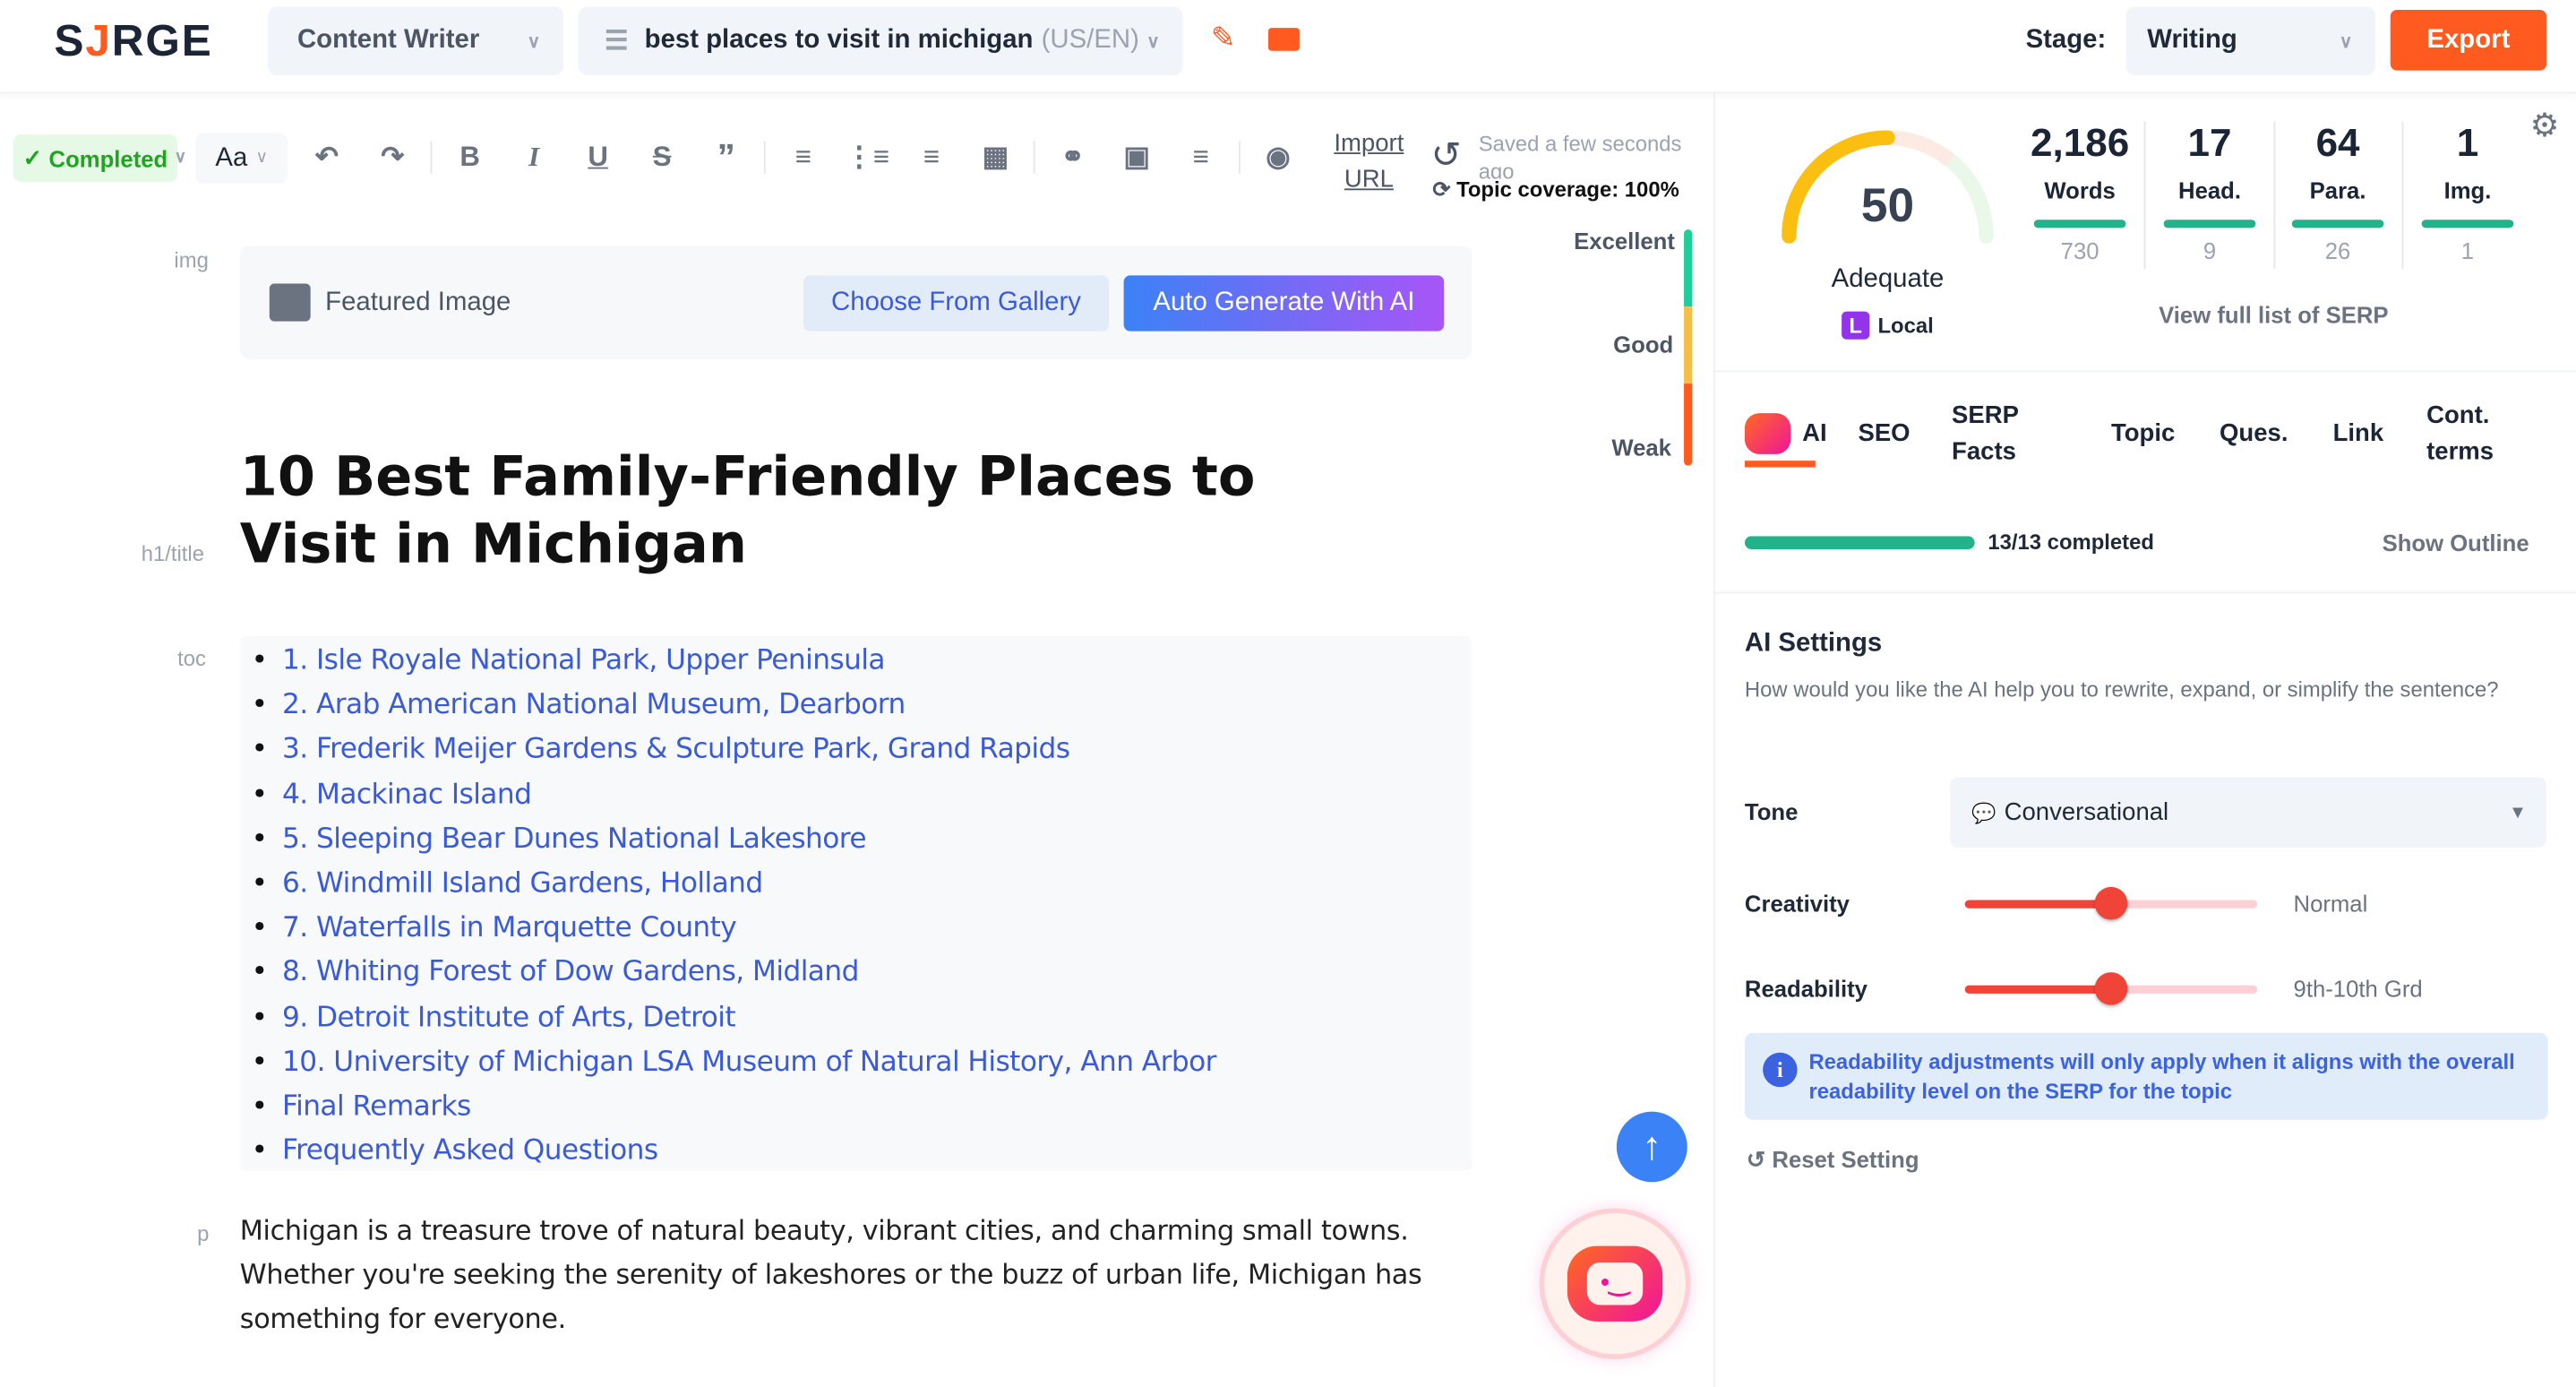 The width and height of the screenshot is (2576, 1387). What do you see at coordinates (2254, 434) in the screenshot?
I see `tab-questions: Ques.` at bounding box center [2254, 434].